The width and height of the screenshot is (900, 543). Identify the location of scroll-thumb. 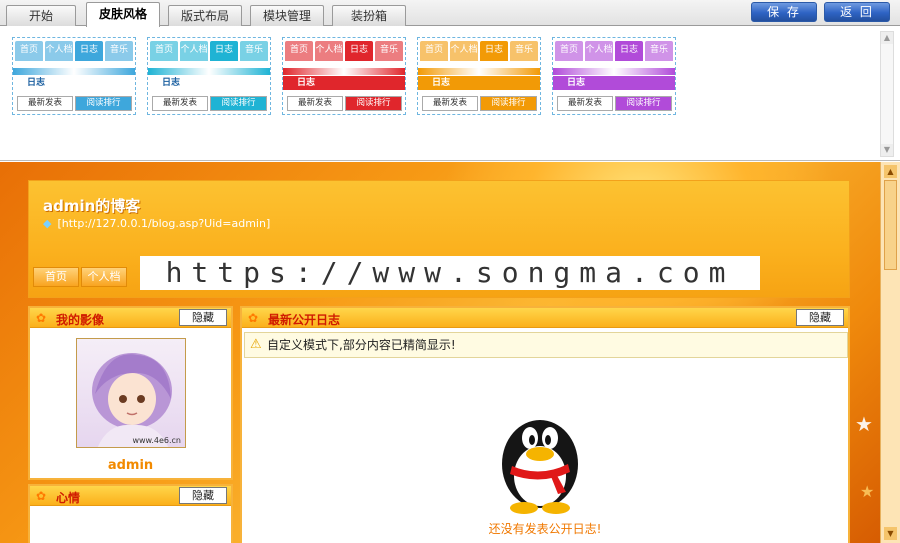
(890, 225).